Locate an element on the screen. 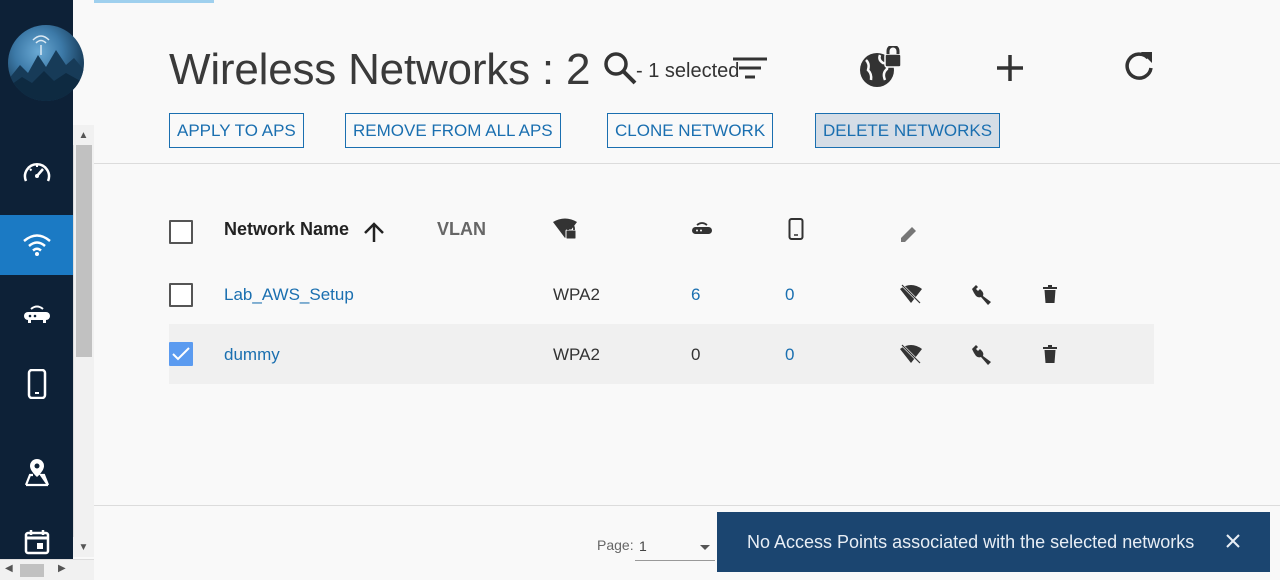 The image size is (1280, 580). search-icon is located at coordinates (621, 71).